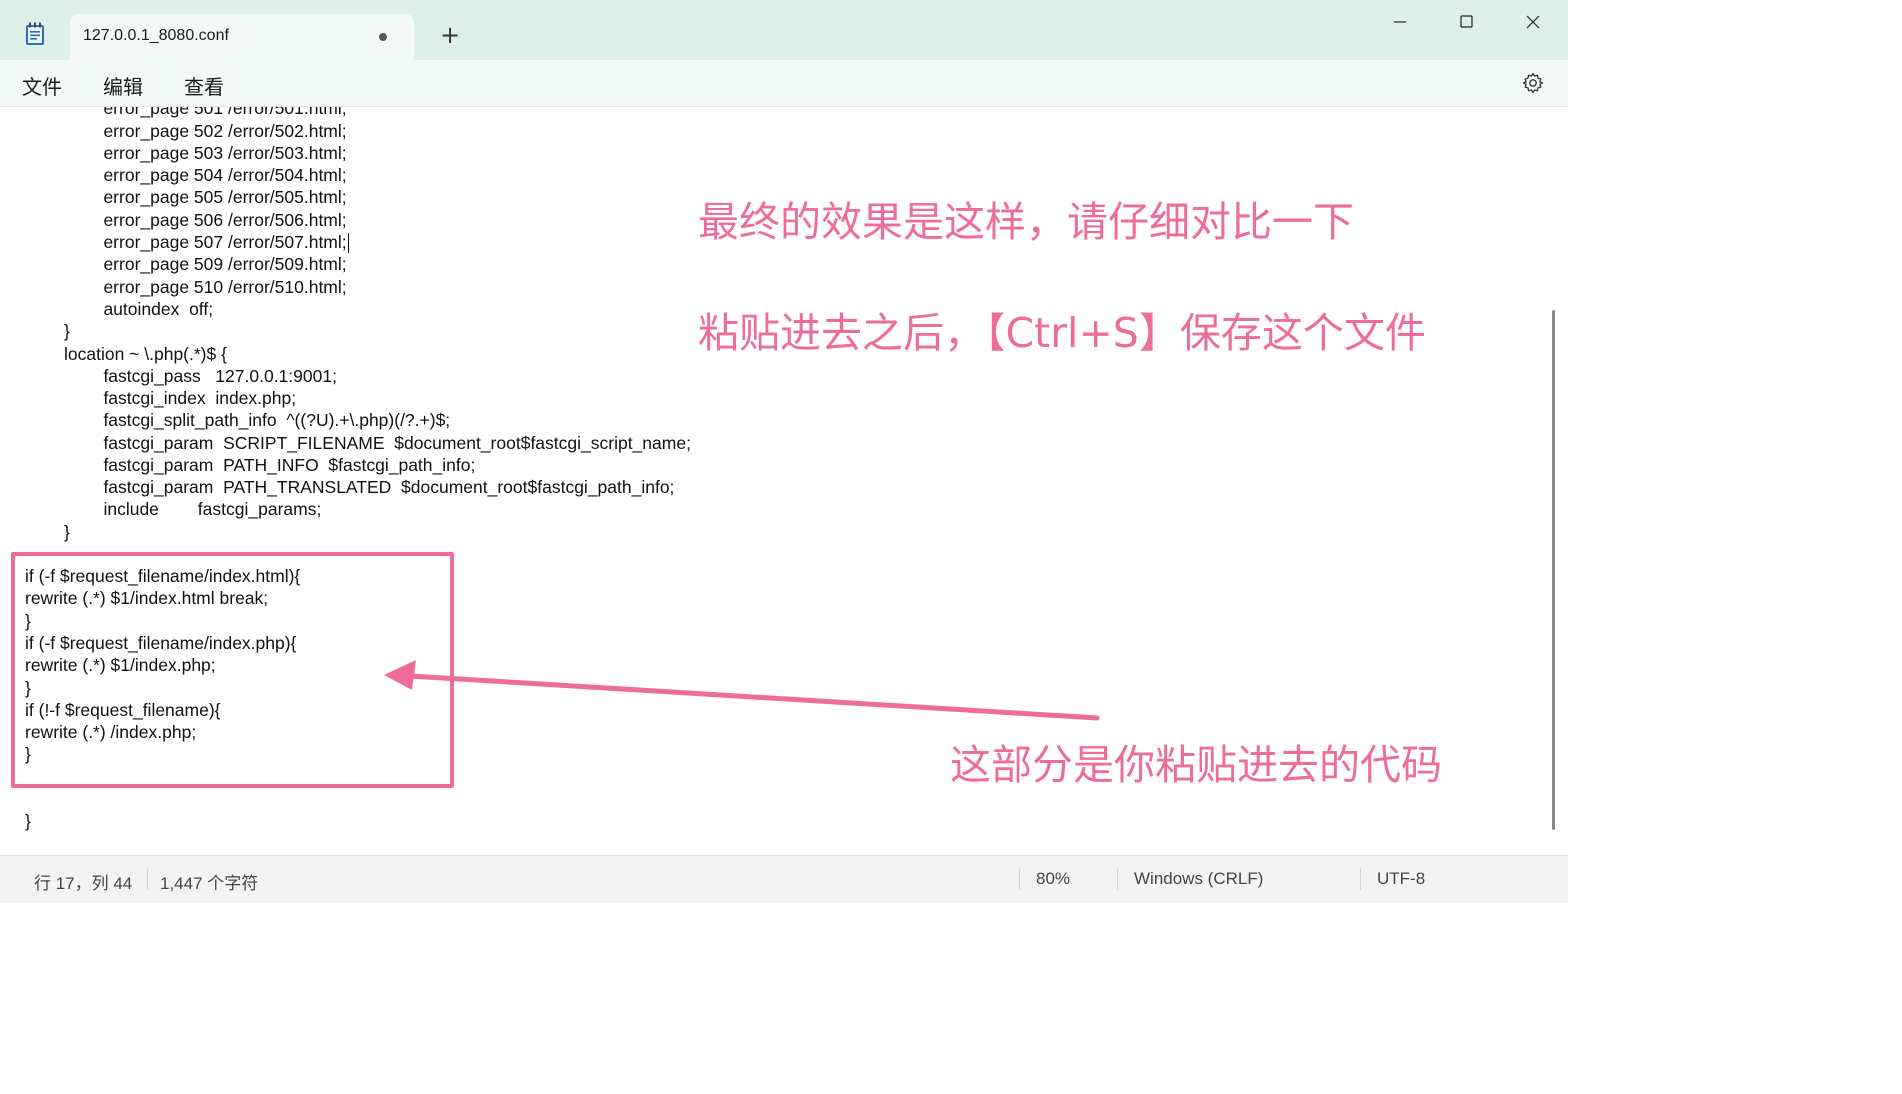 The image size is (1902, 1094). I want to click on code-line: error_page 506 /error/506.html;, so click(215, 220).